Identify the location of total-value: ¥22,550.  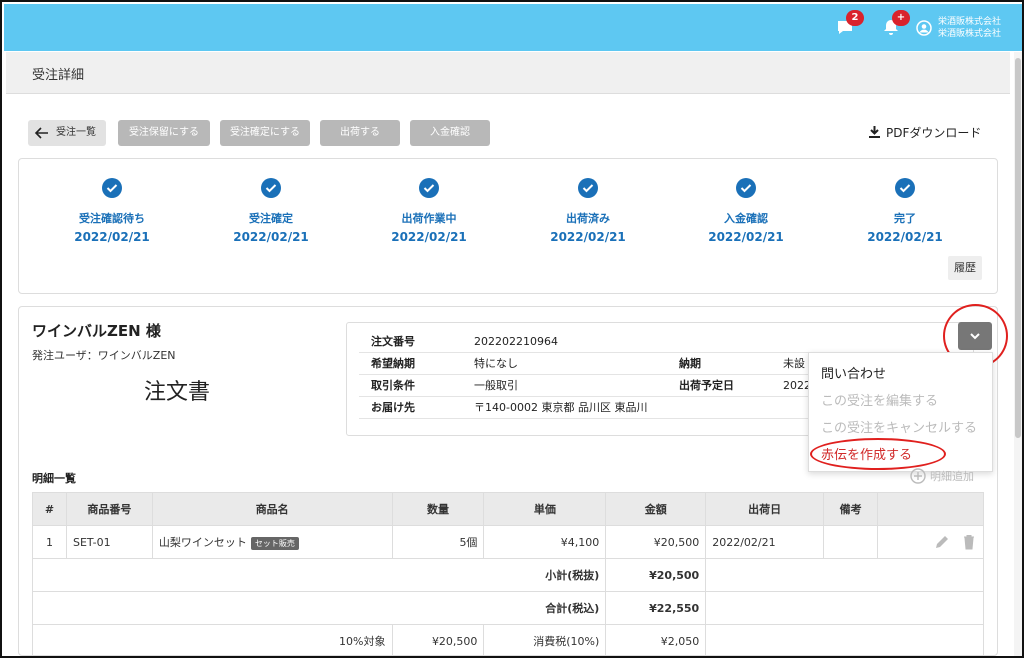
(656, 608).